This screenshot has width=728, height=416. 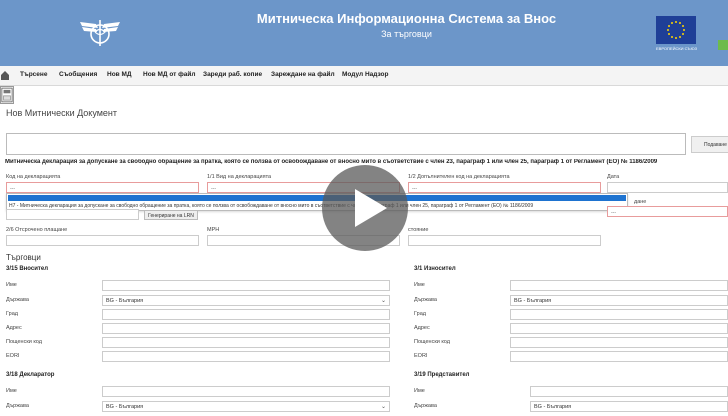 What do you see at coordinates (102, 240) in the screenshot?
I see `deferred-payment-input` at bounding box center [102, 240].